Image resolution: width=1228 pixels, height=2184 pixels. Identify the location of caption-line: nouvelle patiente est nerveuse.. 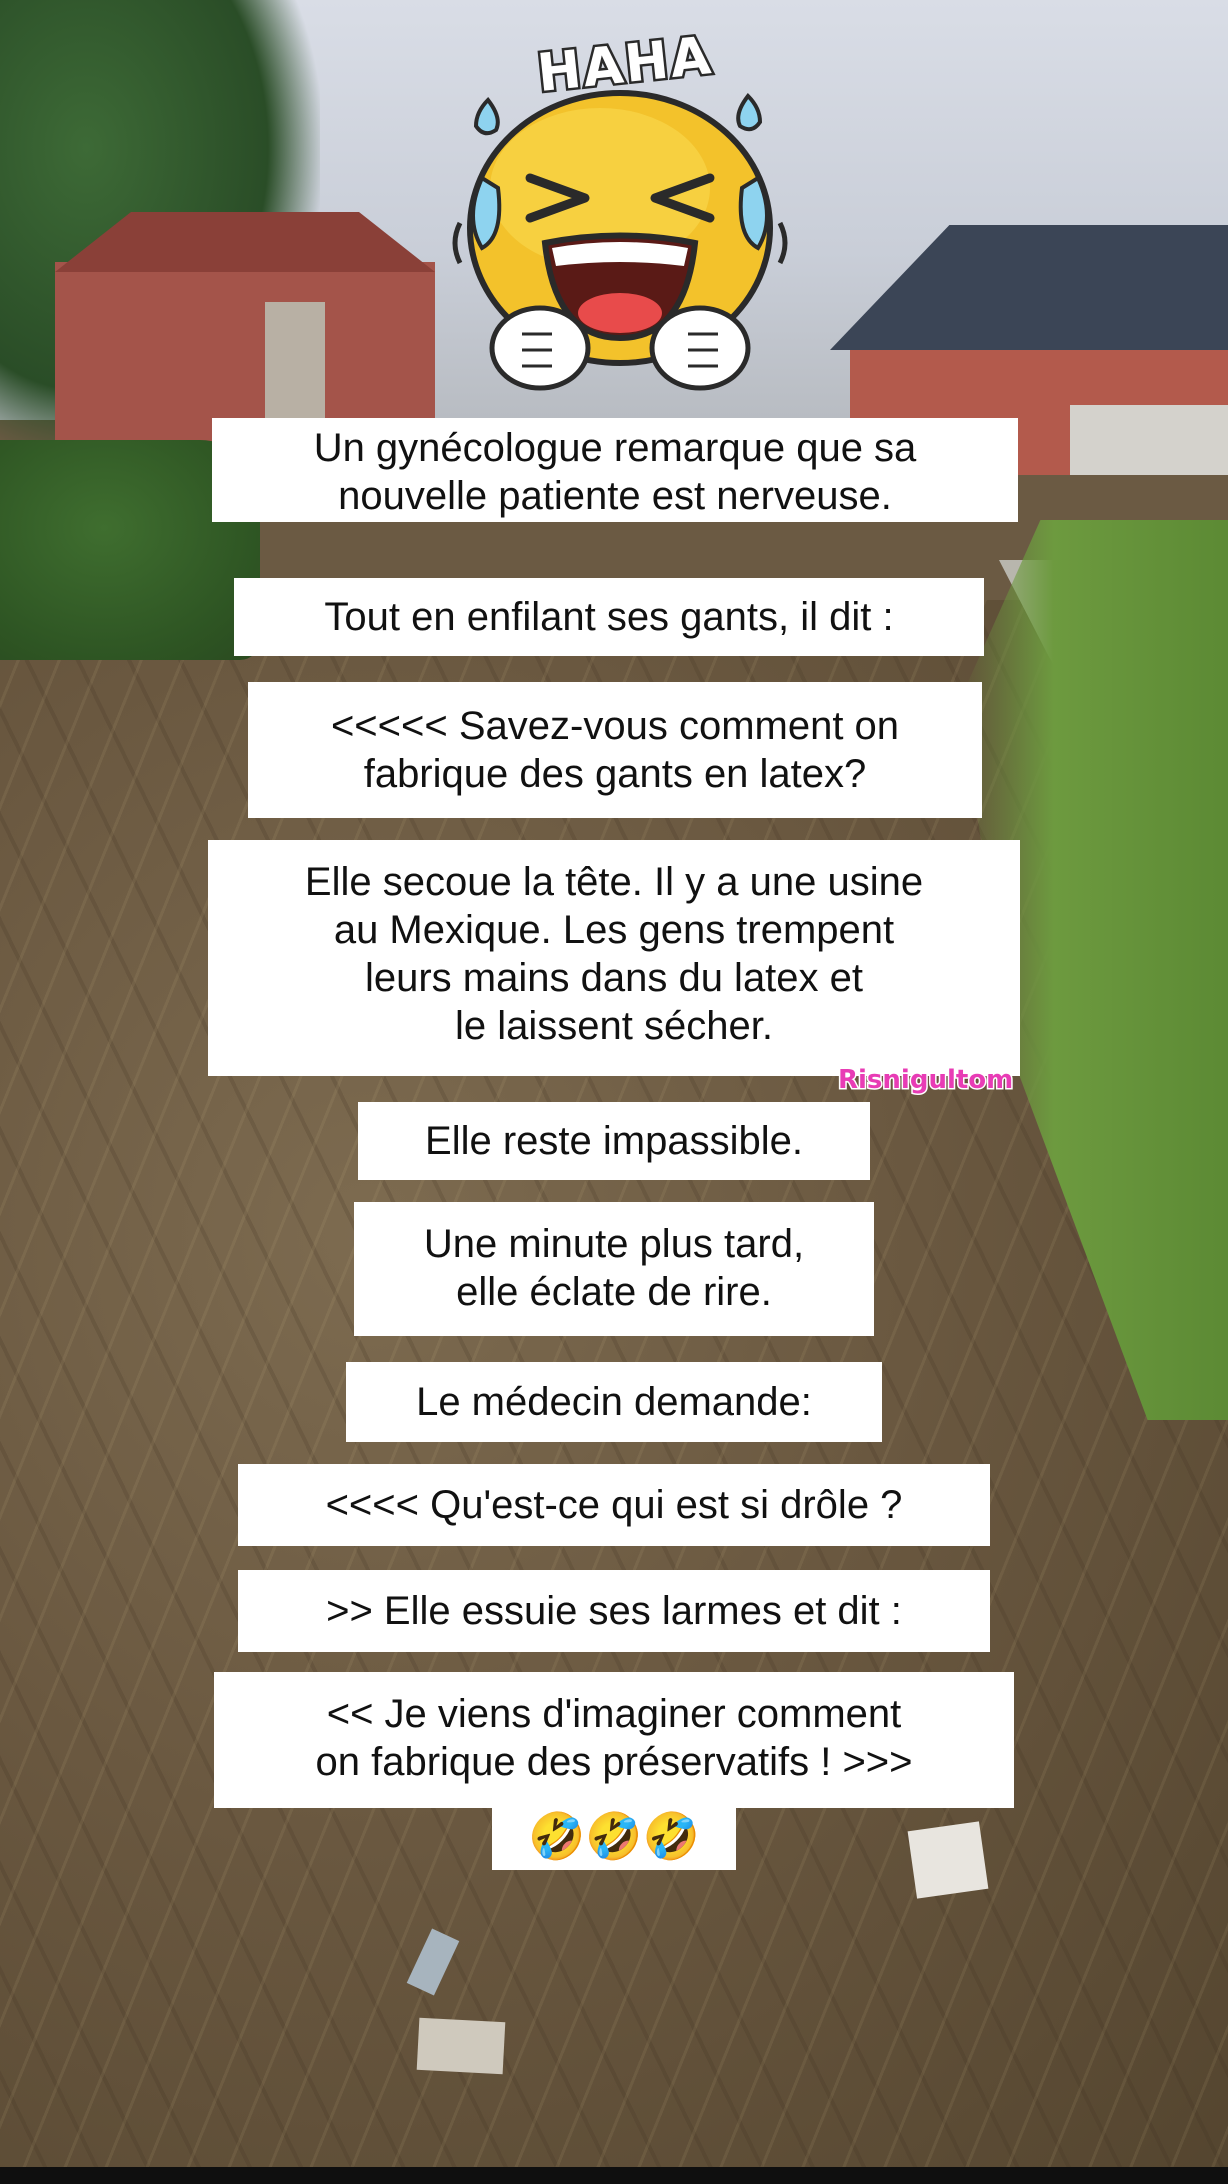
(615, 496).